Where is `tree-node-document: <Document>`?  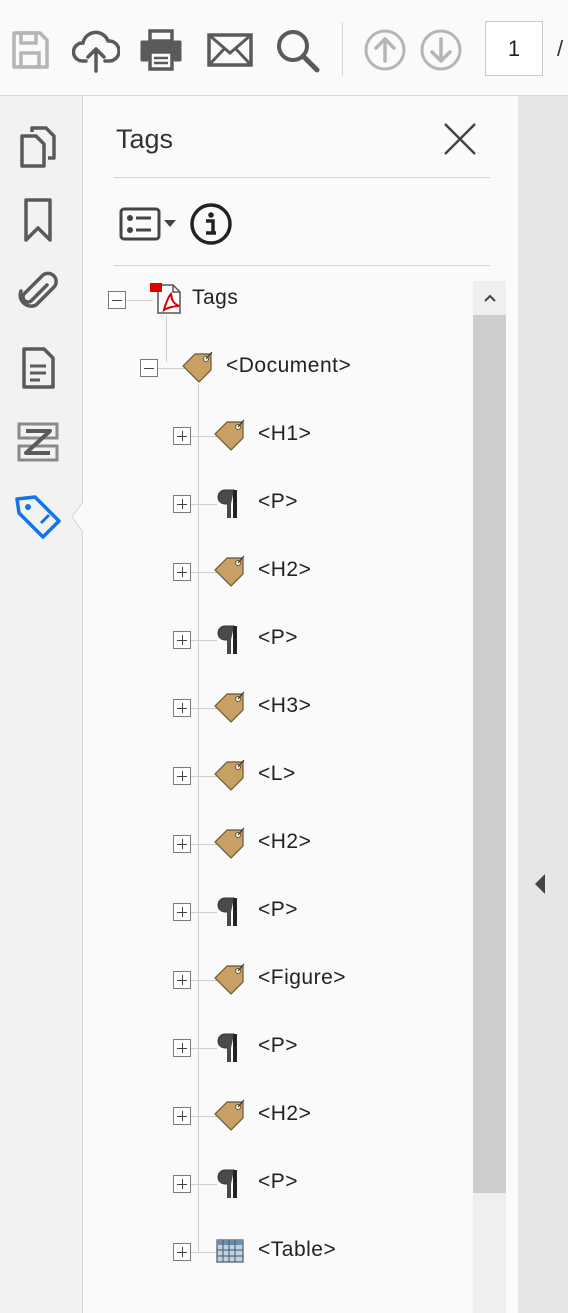
tree-node-document: <Document> is located at coordinates (278, 368).